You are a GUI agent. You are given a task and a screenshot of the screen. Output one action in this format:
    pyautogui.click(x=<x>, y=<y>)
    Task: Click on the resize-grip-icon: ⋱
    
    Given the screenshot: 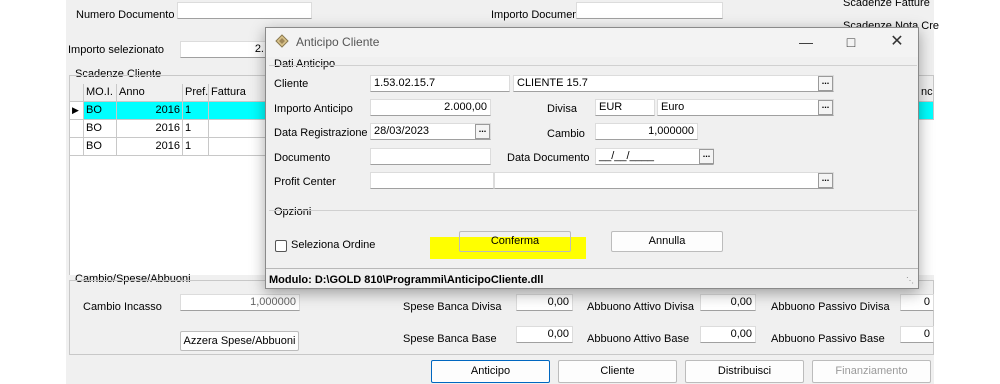 What is the action you would take?
    pyautogui.click(x=910, y=280)
    